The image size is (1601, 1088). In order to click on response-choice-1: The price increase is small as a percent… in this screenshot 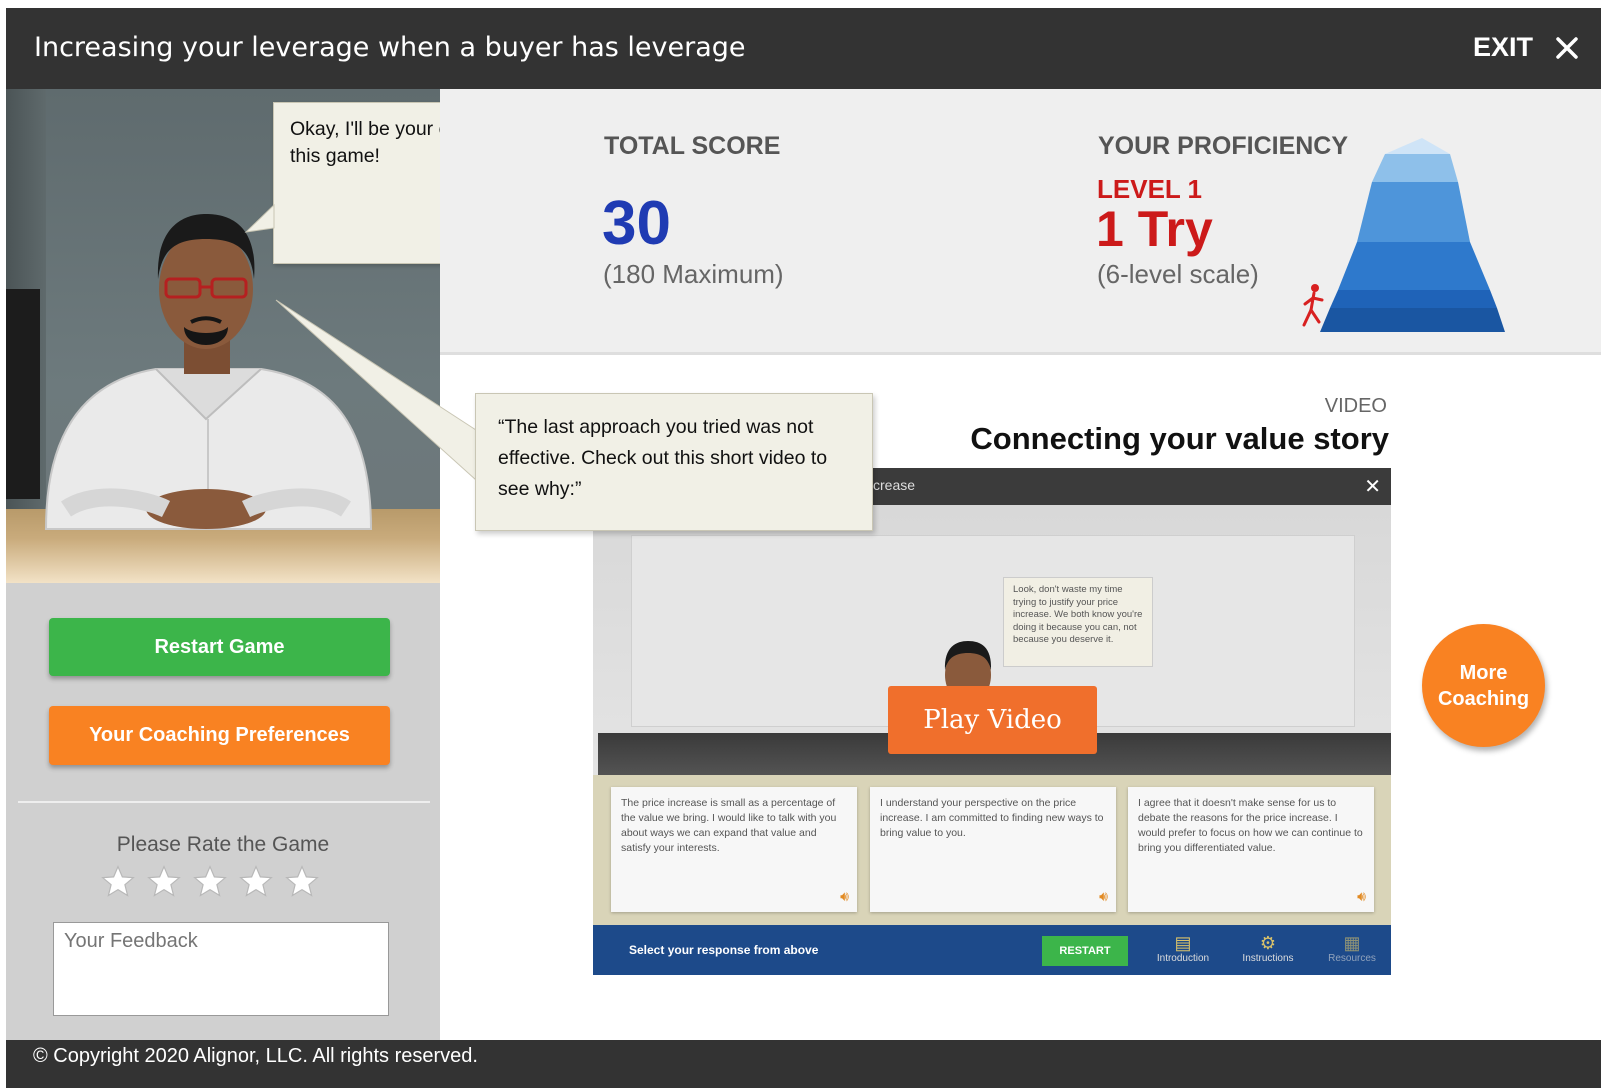, I will do `click(734, 849)`.